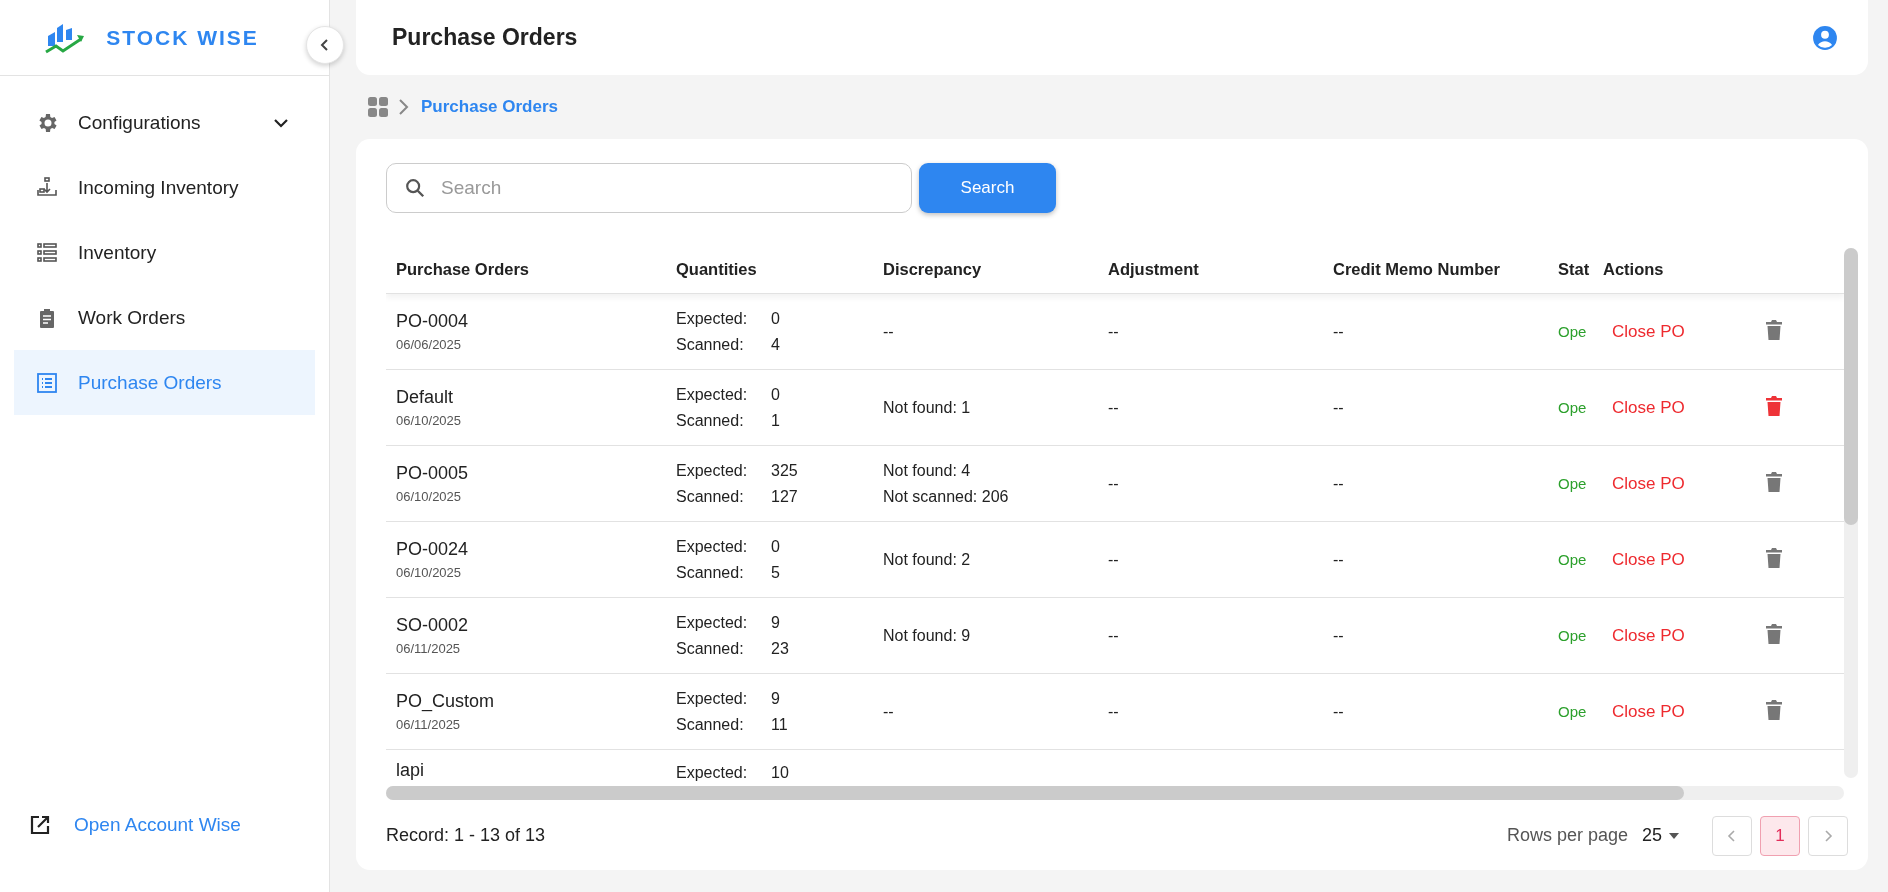  I want to click on grid-icon, so click(378, 107).